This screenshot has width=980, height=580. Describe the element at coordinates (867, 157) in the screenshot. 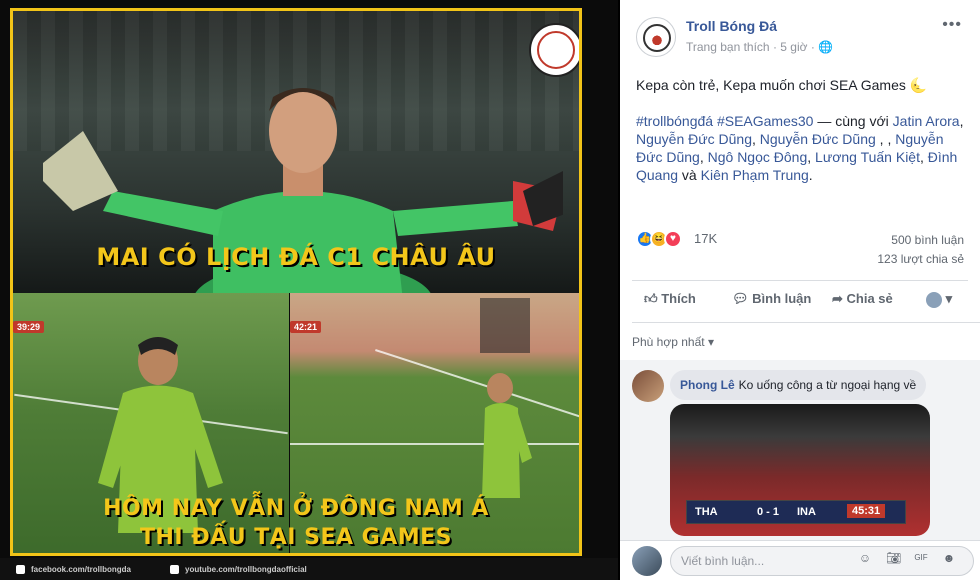

I see `tag-link: Lương Tuấn Kiệt` at that location.